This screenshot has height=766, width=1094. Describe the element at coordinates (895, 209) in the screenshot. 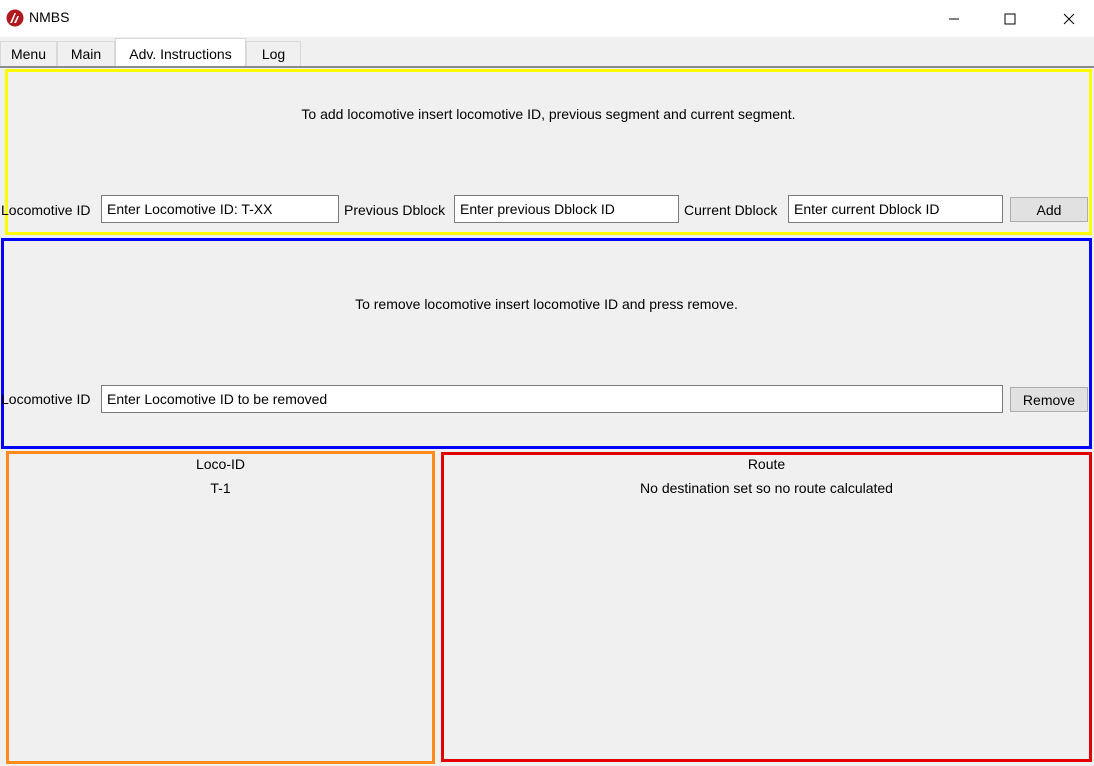

I see `current-dblock-input` at that location.